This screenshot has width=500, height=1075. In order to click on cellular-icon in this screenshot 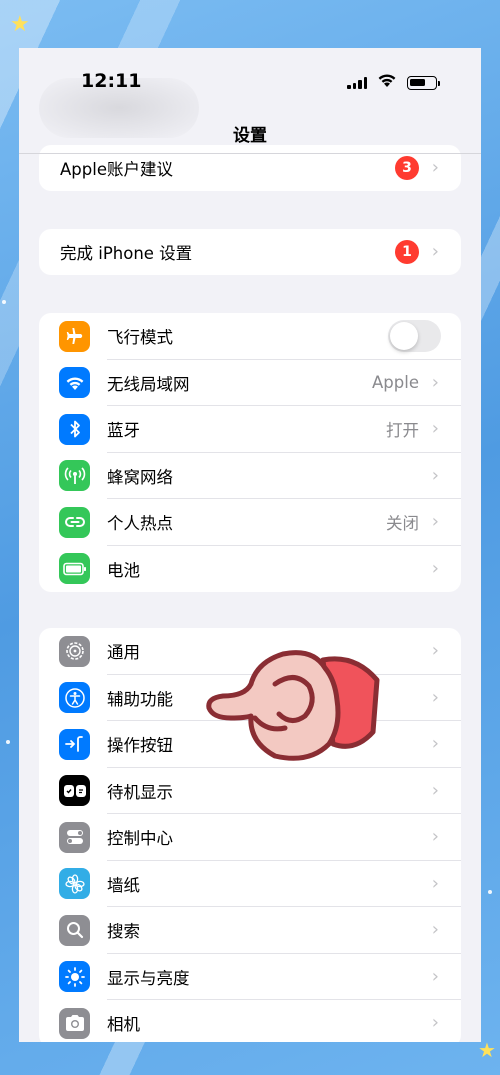, I will do `click(74, 476)`.